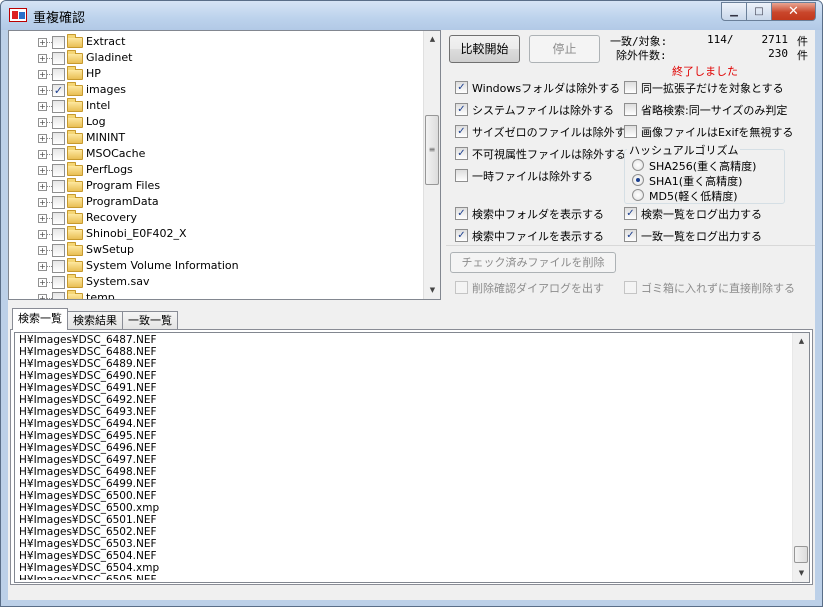 Image resolution: width=823 pixels, height=607 pixels. What do you see at coordinates (215, 90) in the screenshot?
I see `tree-item: + ✓ images` at bounding box center [215, 90].